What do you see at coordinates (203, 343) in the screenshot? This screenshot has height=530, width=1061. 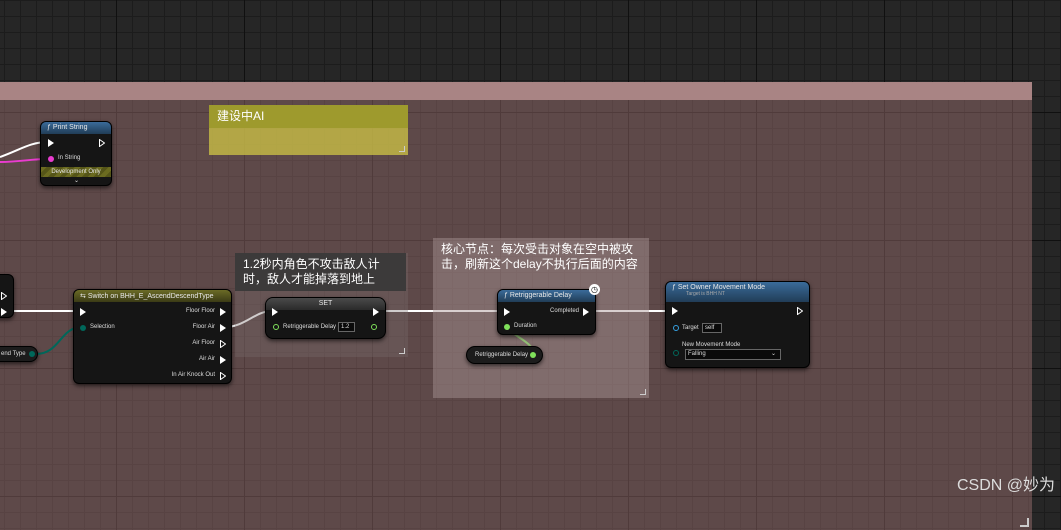 I see `output-label: Air Floor` at bounding box center [203, 343].